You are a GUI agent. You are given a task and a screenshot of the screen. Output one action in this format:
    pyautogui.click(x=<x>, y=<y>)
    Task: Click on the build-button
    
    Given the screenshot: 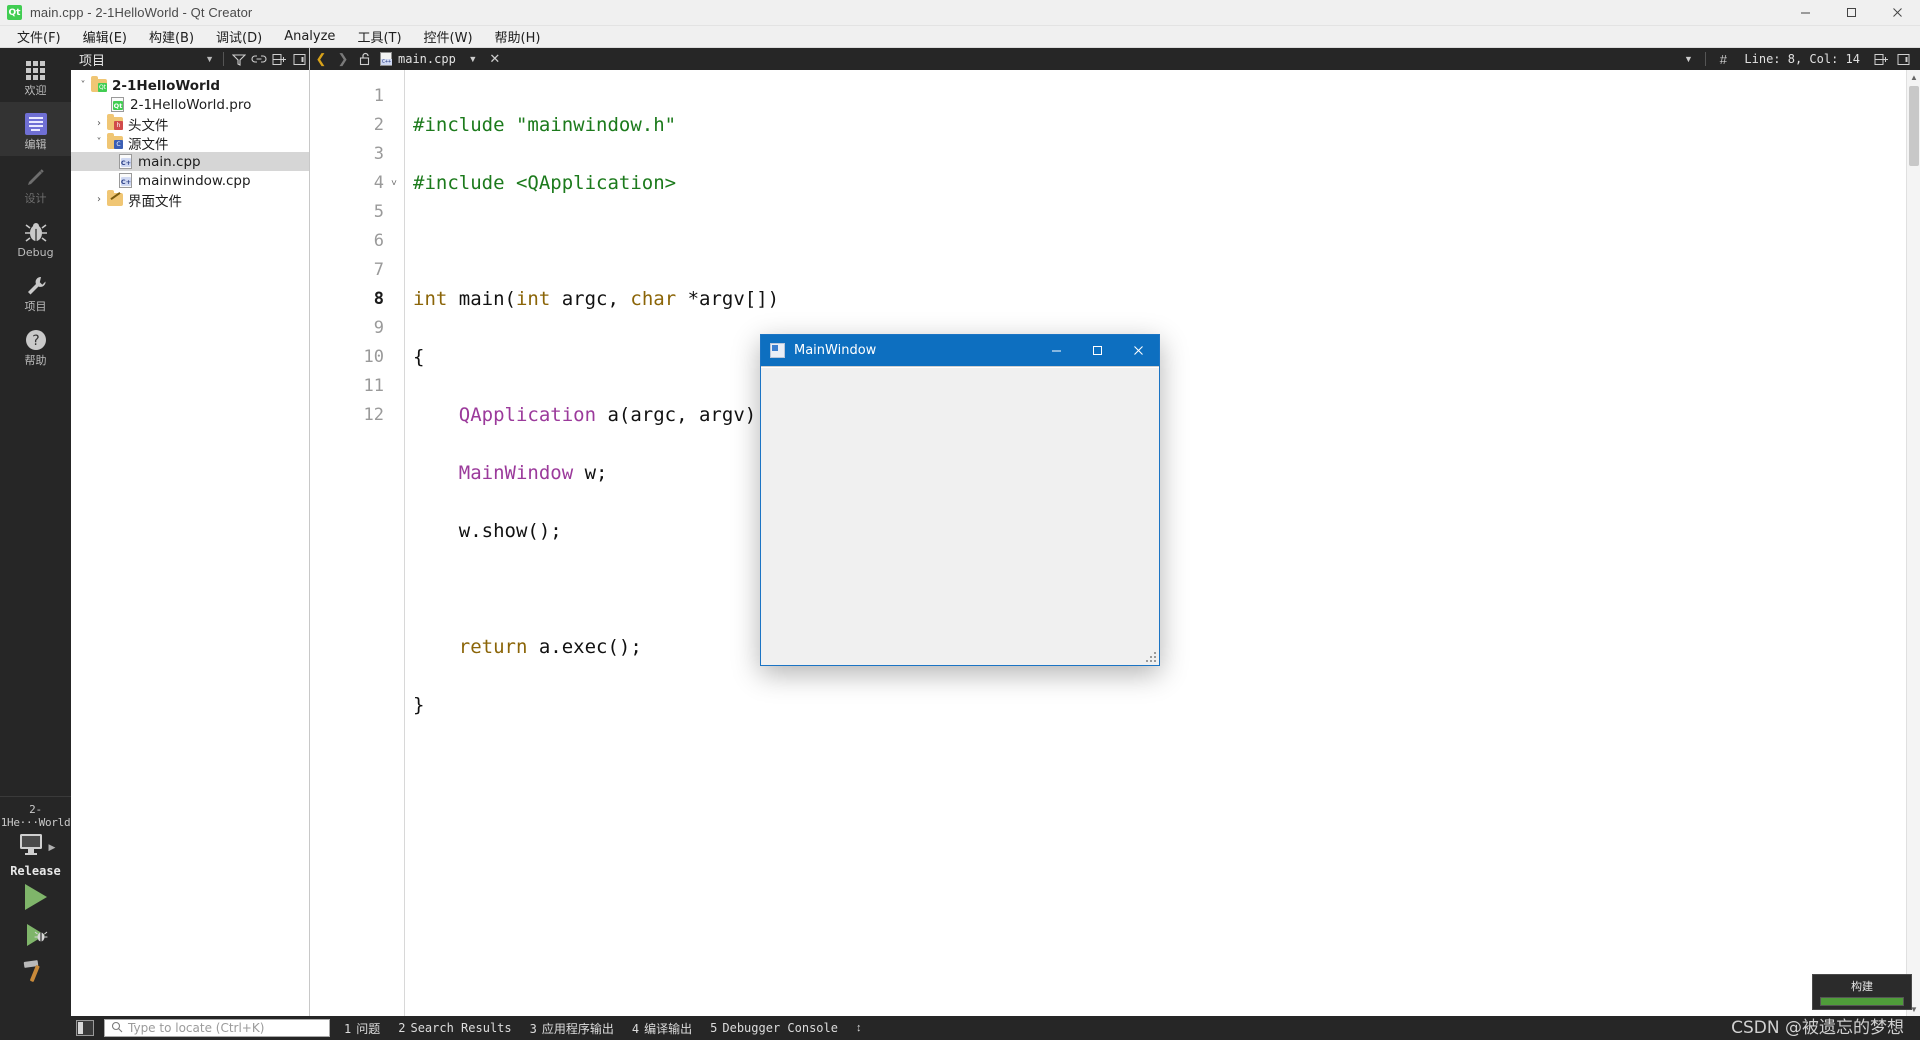 What is the action you would take?
    pyautogui.click(x=35, y=973)
    